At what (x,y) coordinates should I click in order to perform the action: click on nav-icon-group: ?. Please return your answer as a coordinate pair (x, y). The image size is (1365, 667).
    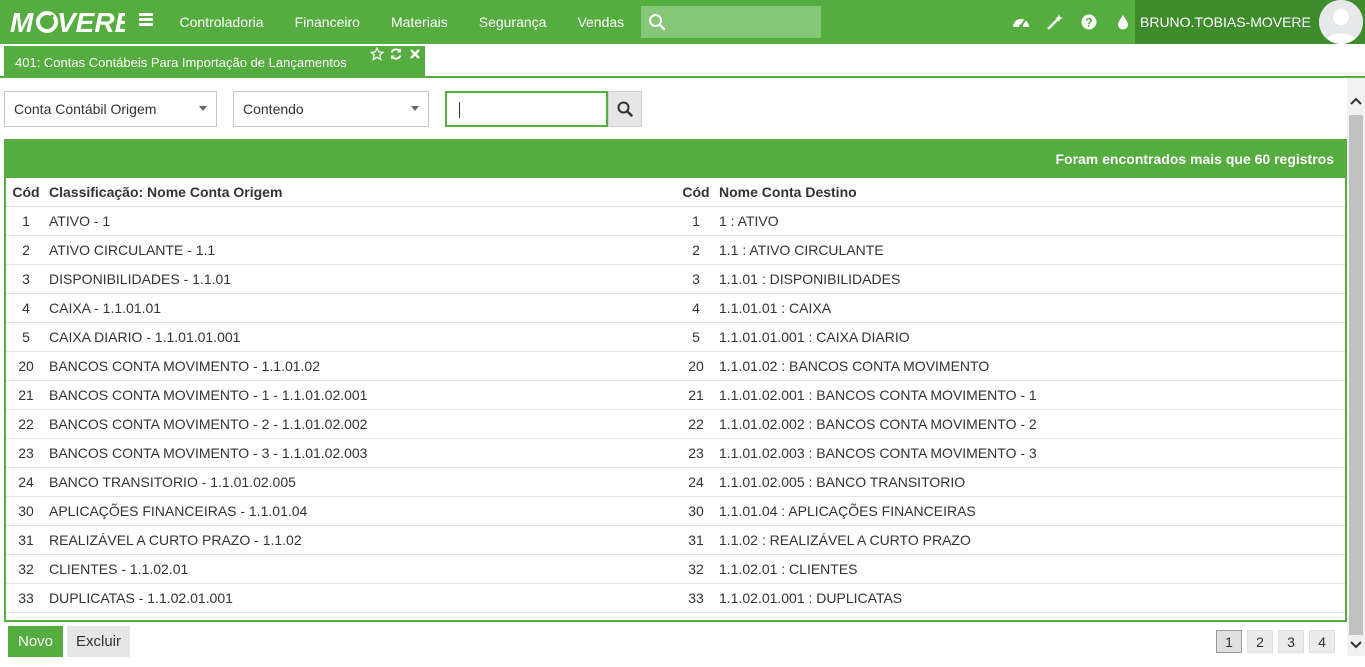
    Looking at the image, I should click on (1072, 22).